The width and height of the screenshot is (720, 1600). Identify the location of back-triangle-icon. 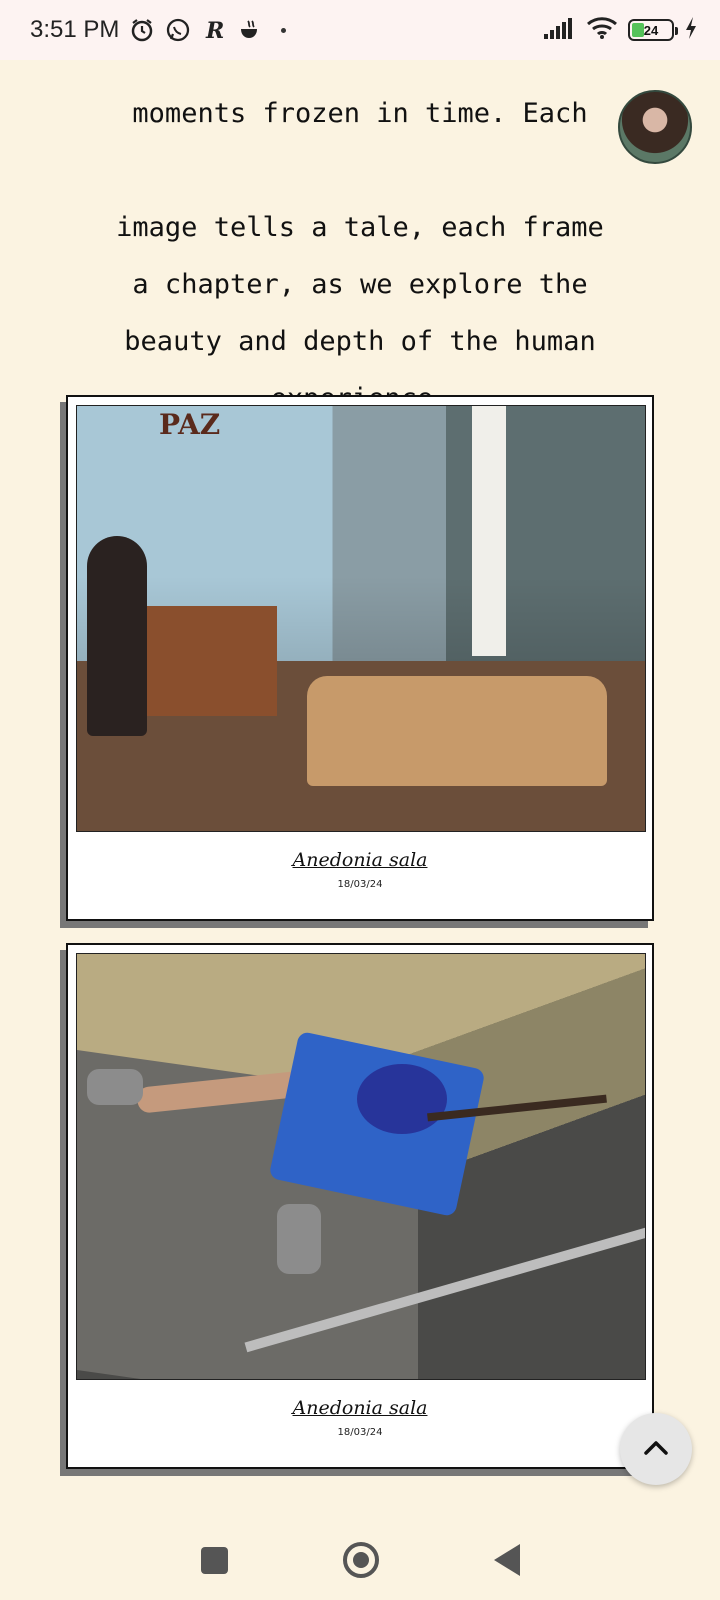
(506, 1560).